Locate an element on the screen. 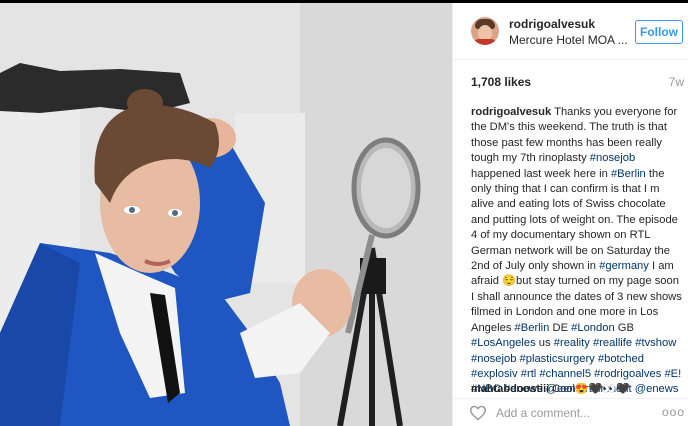  caption-username: rodrigoalvesuk is located at coordinates (511, 112).